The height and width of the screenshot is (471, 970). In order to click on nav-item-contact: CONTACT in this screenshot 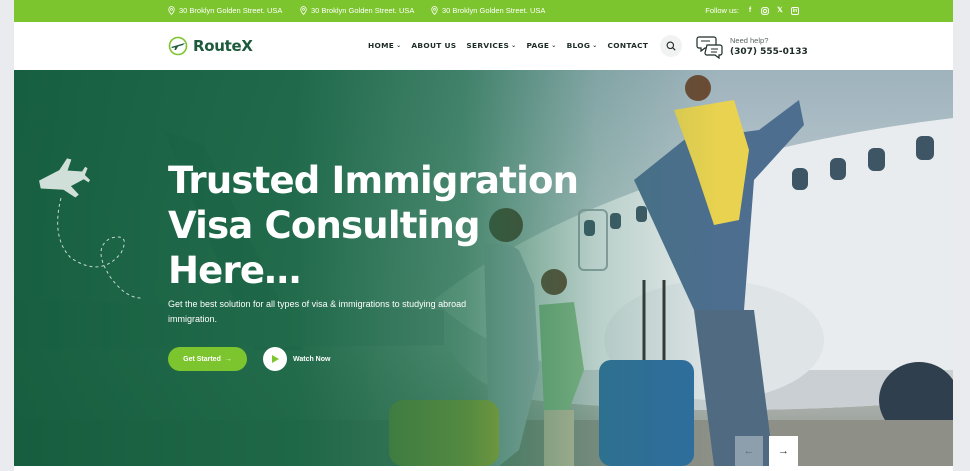, I will do `click(628, 45)`.